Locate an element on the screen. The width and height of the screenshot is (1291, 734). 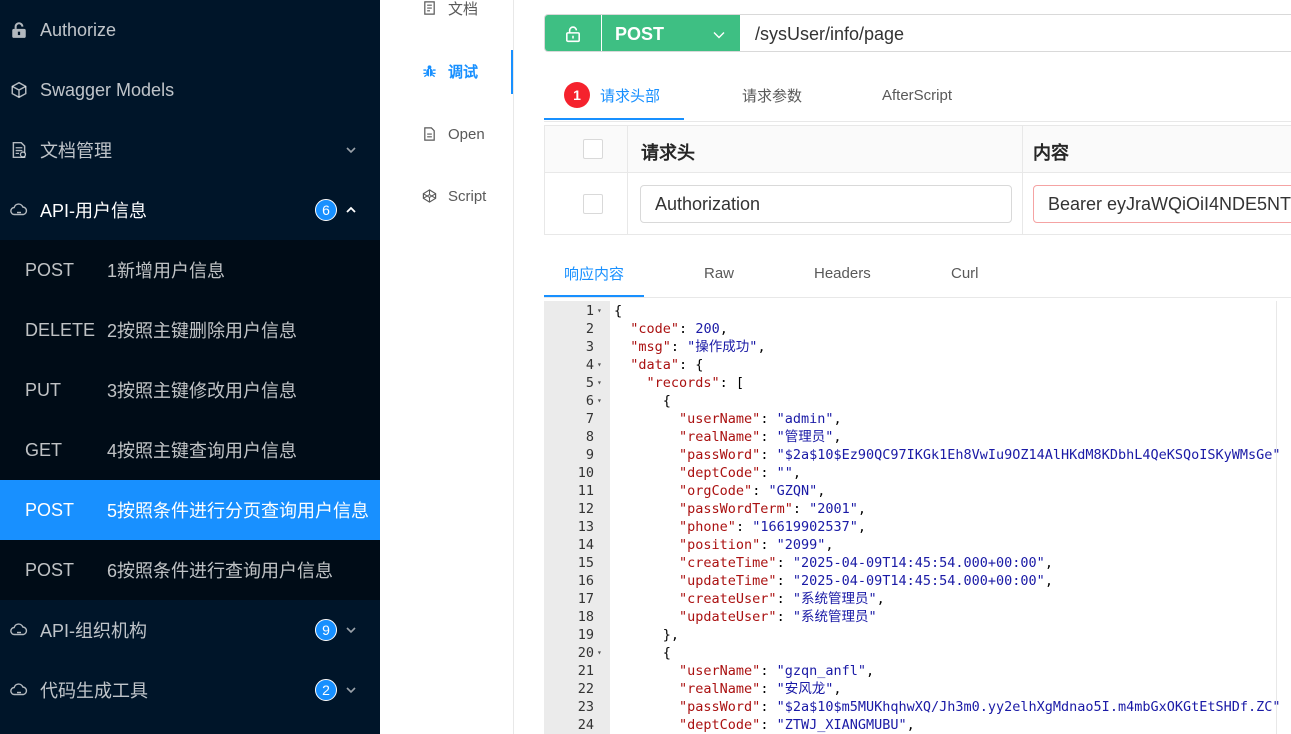
line-number: 10 is located at coordinates (585, 473).